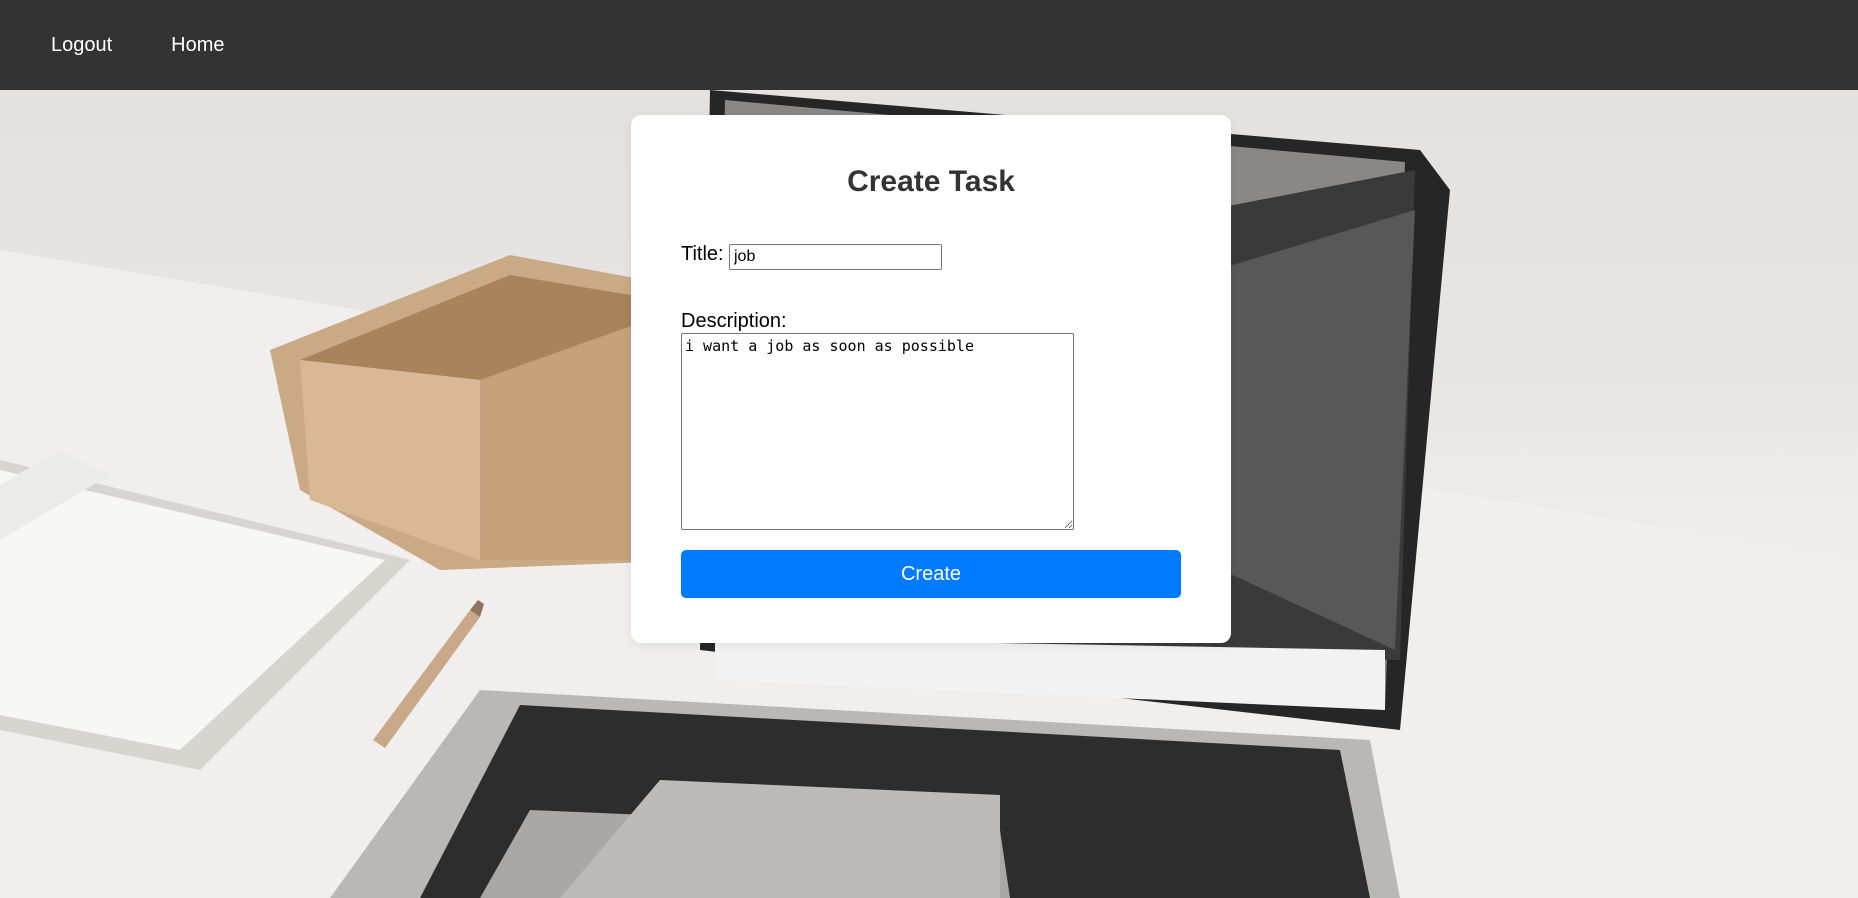  What do you see at coordinates (734, 321) in the screenshot?
I see `description-label: Description:` at bounding box center [734, 321].